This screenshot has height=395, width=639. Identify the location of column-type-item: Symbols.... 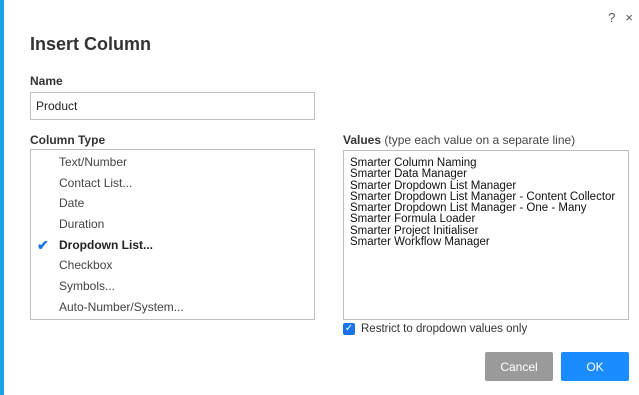
(172, 286).